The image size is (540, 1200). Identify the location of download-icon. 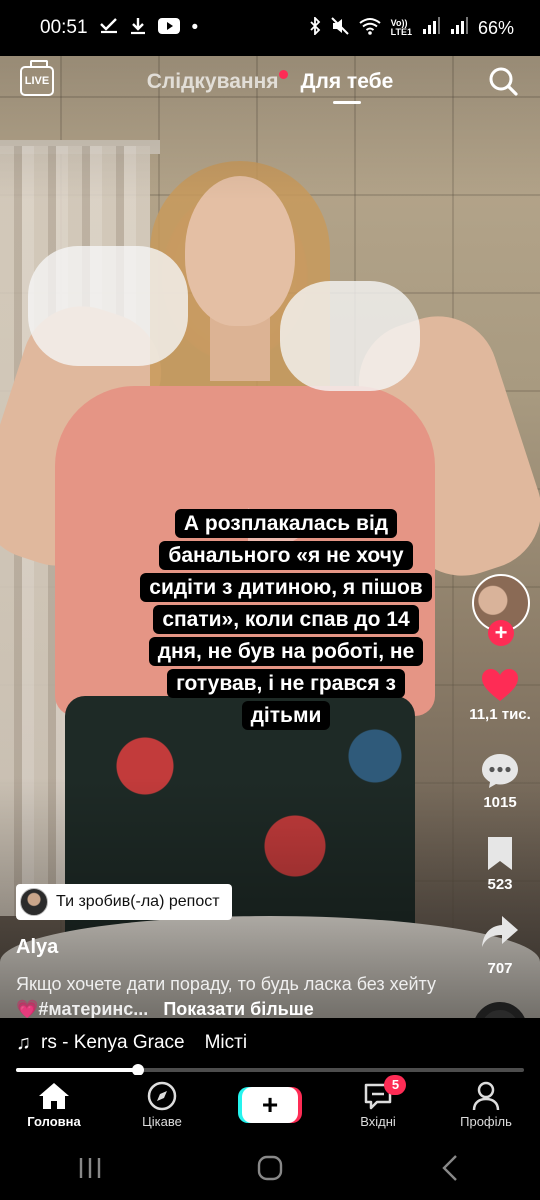
(138, 28).